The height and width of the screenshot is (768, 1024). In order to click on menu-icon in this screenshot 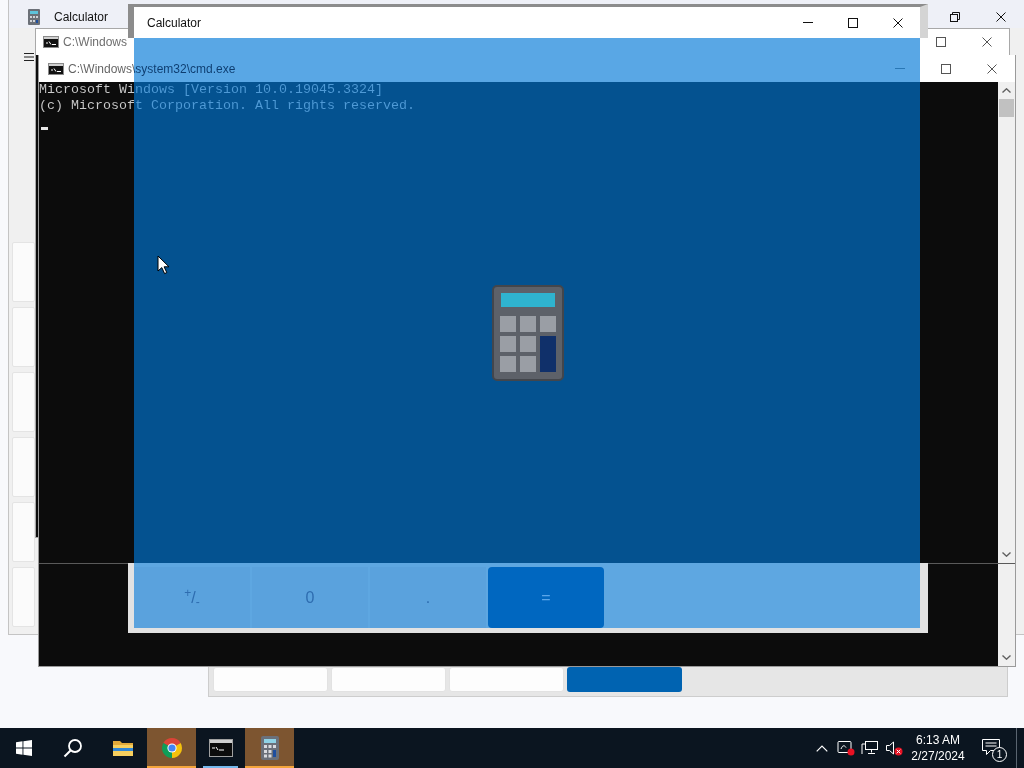, I will do `click(29, 57)`.